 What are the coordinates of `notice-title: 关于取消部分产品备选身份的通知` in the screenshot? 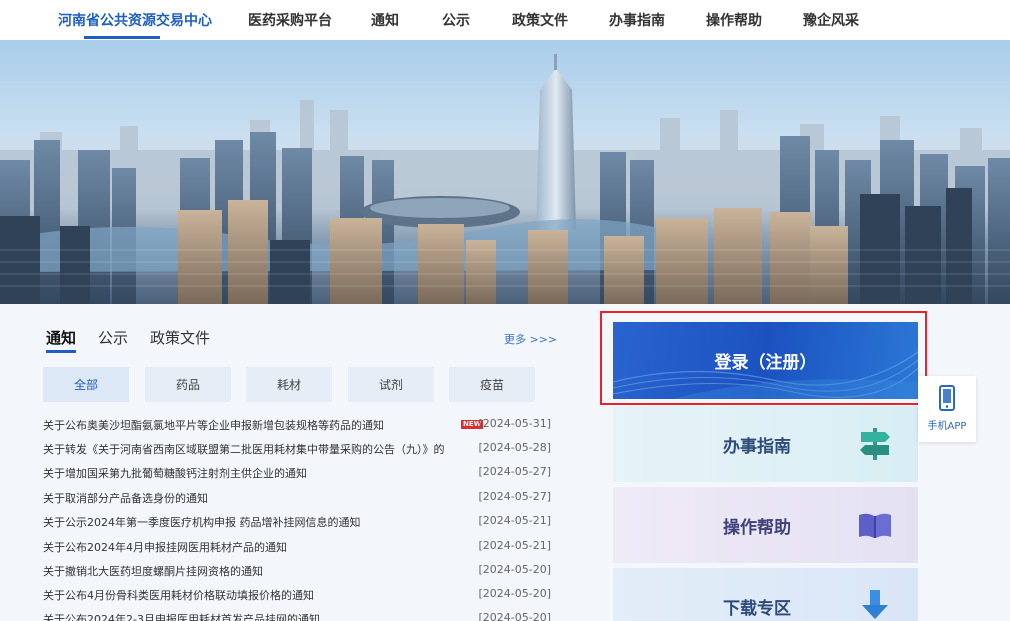 It's located at (125, 498).